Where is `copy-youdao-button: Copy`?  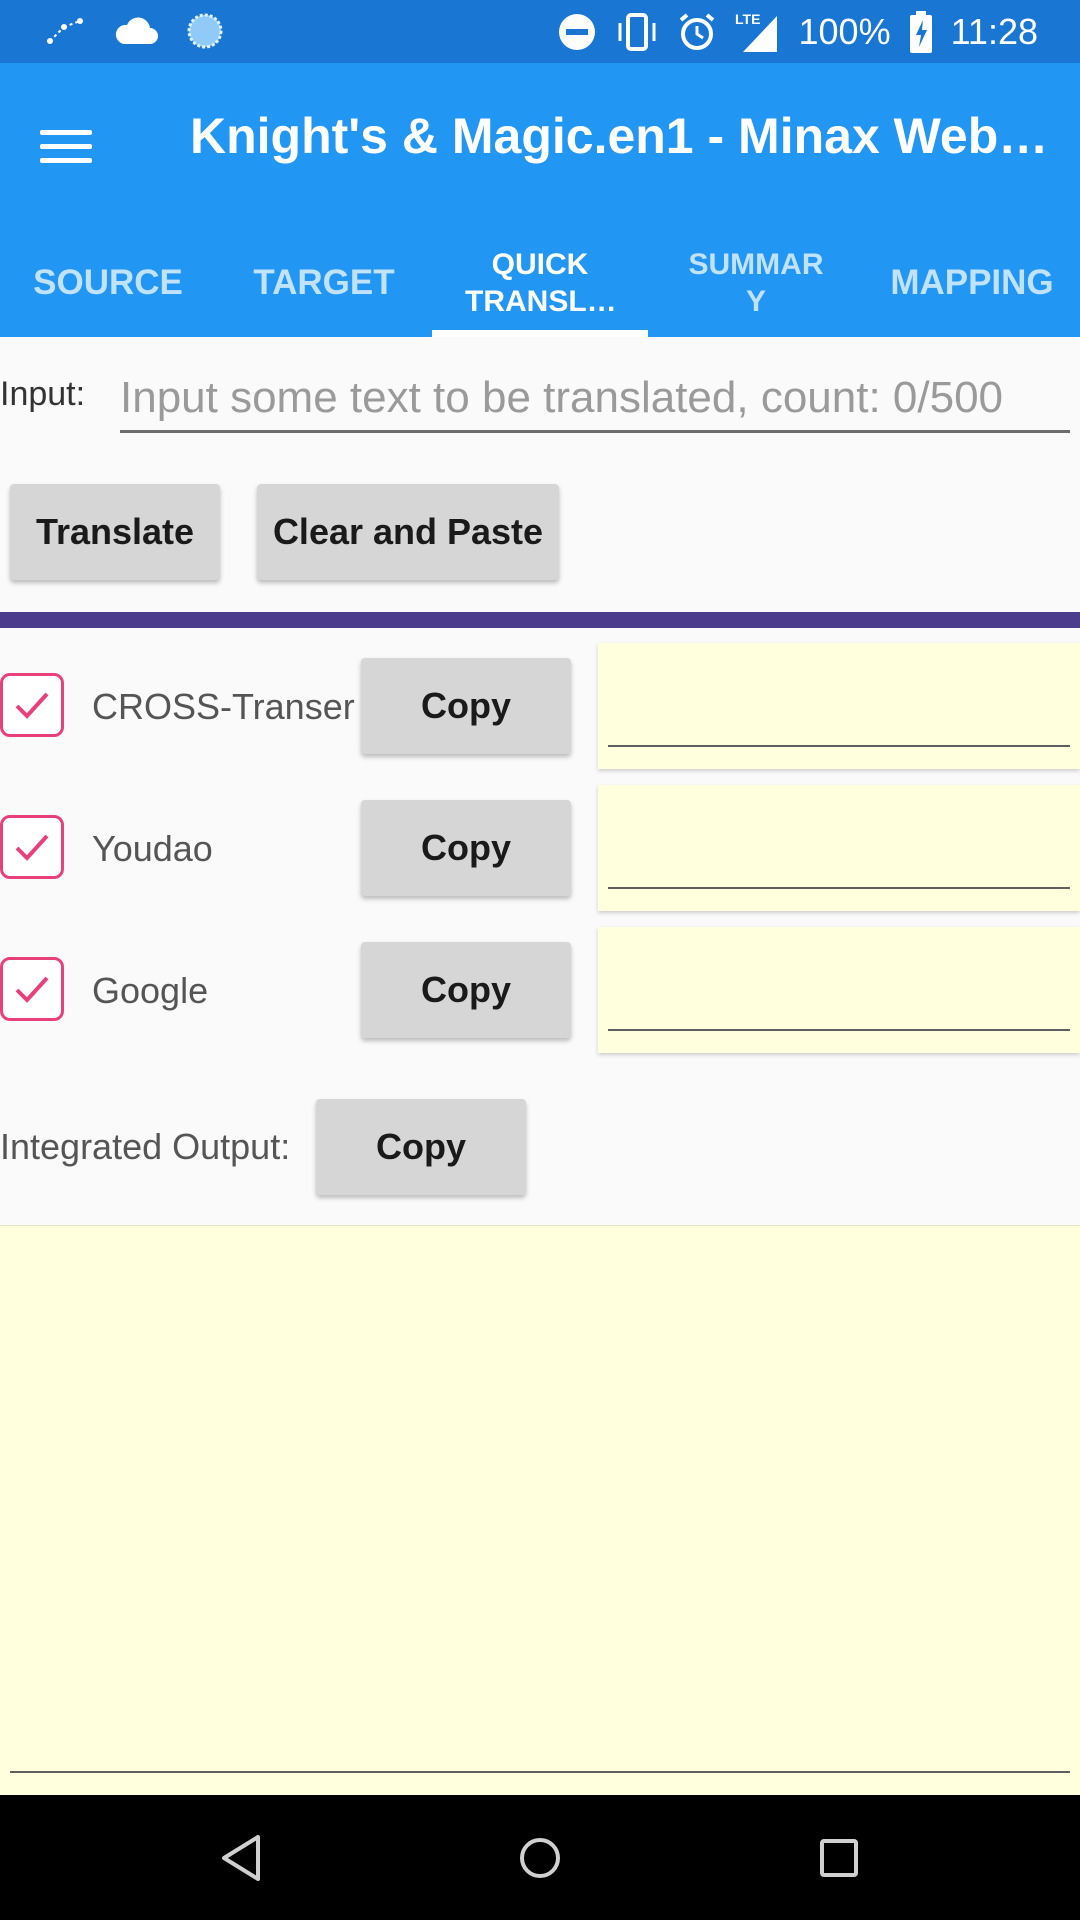
copy-youdao-button: Copy is located at coordinates (466, 848).